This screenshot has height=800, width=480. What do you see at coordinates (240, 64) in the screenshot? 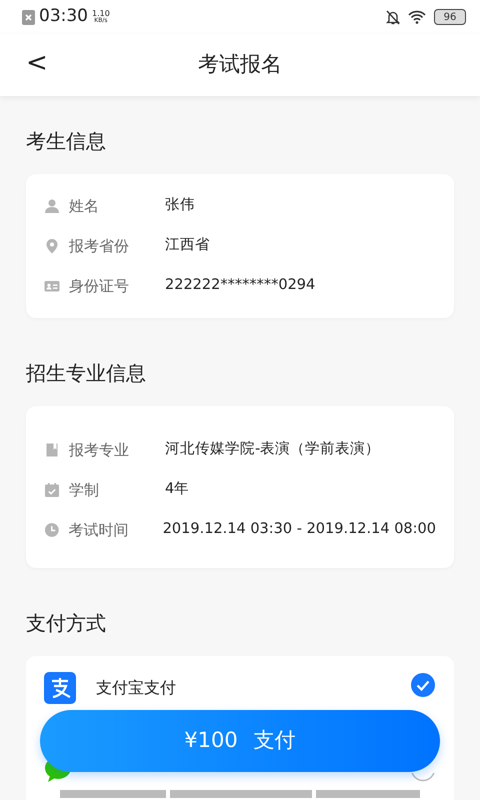
I see `page-title: 考试报名` at bounding box center [240, 64].